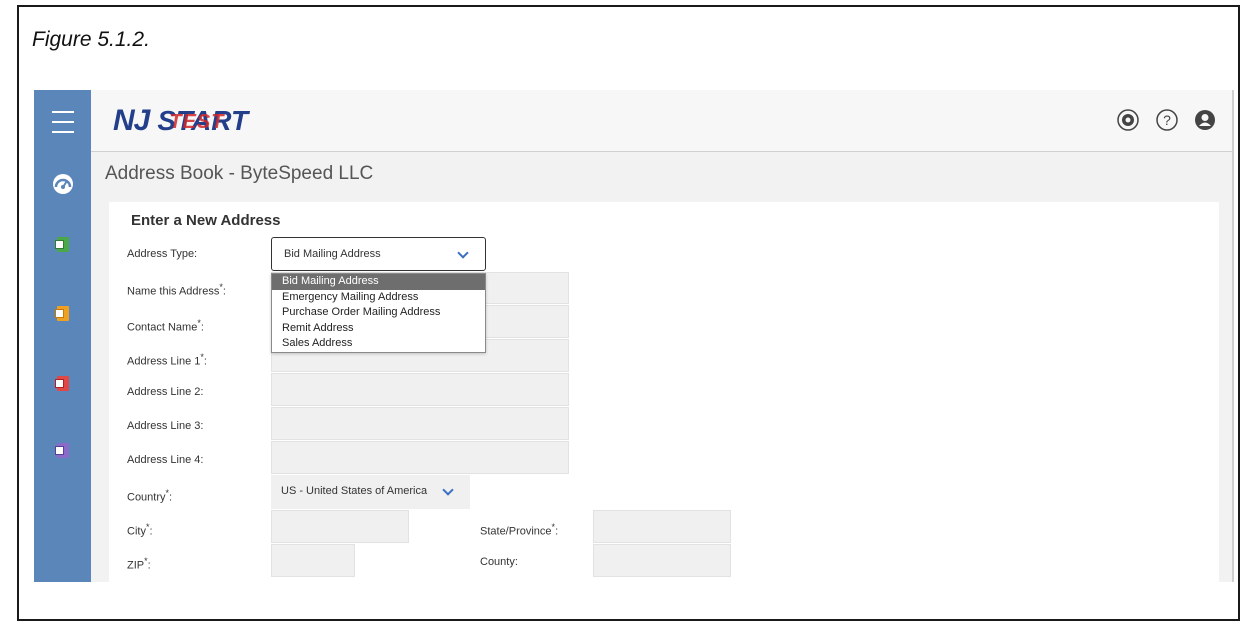 The width and height of the screenshot is (1244, 624). I want to click on address-type-value: Bid Mailing Address, so click(332, 254).